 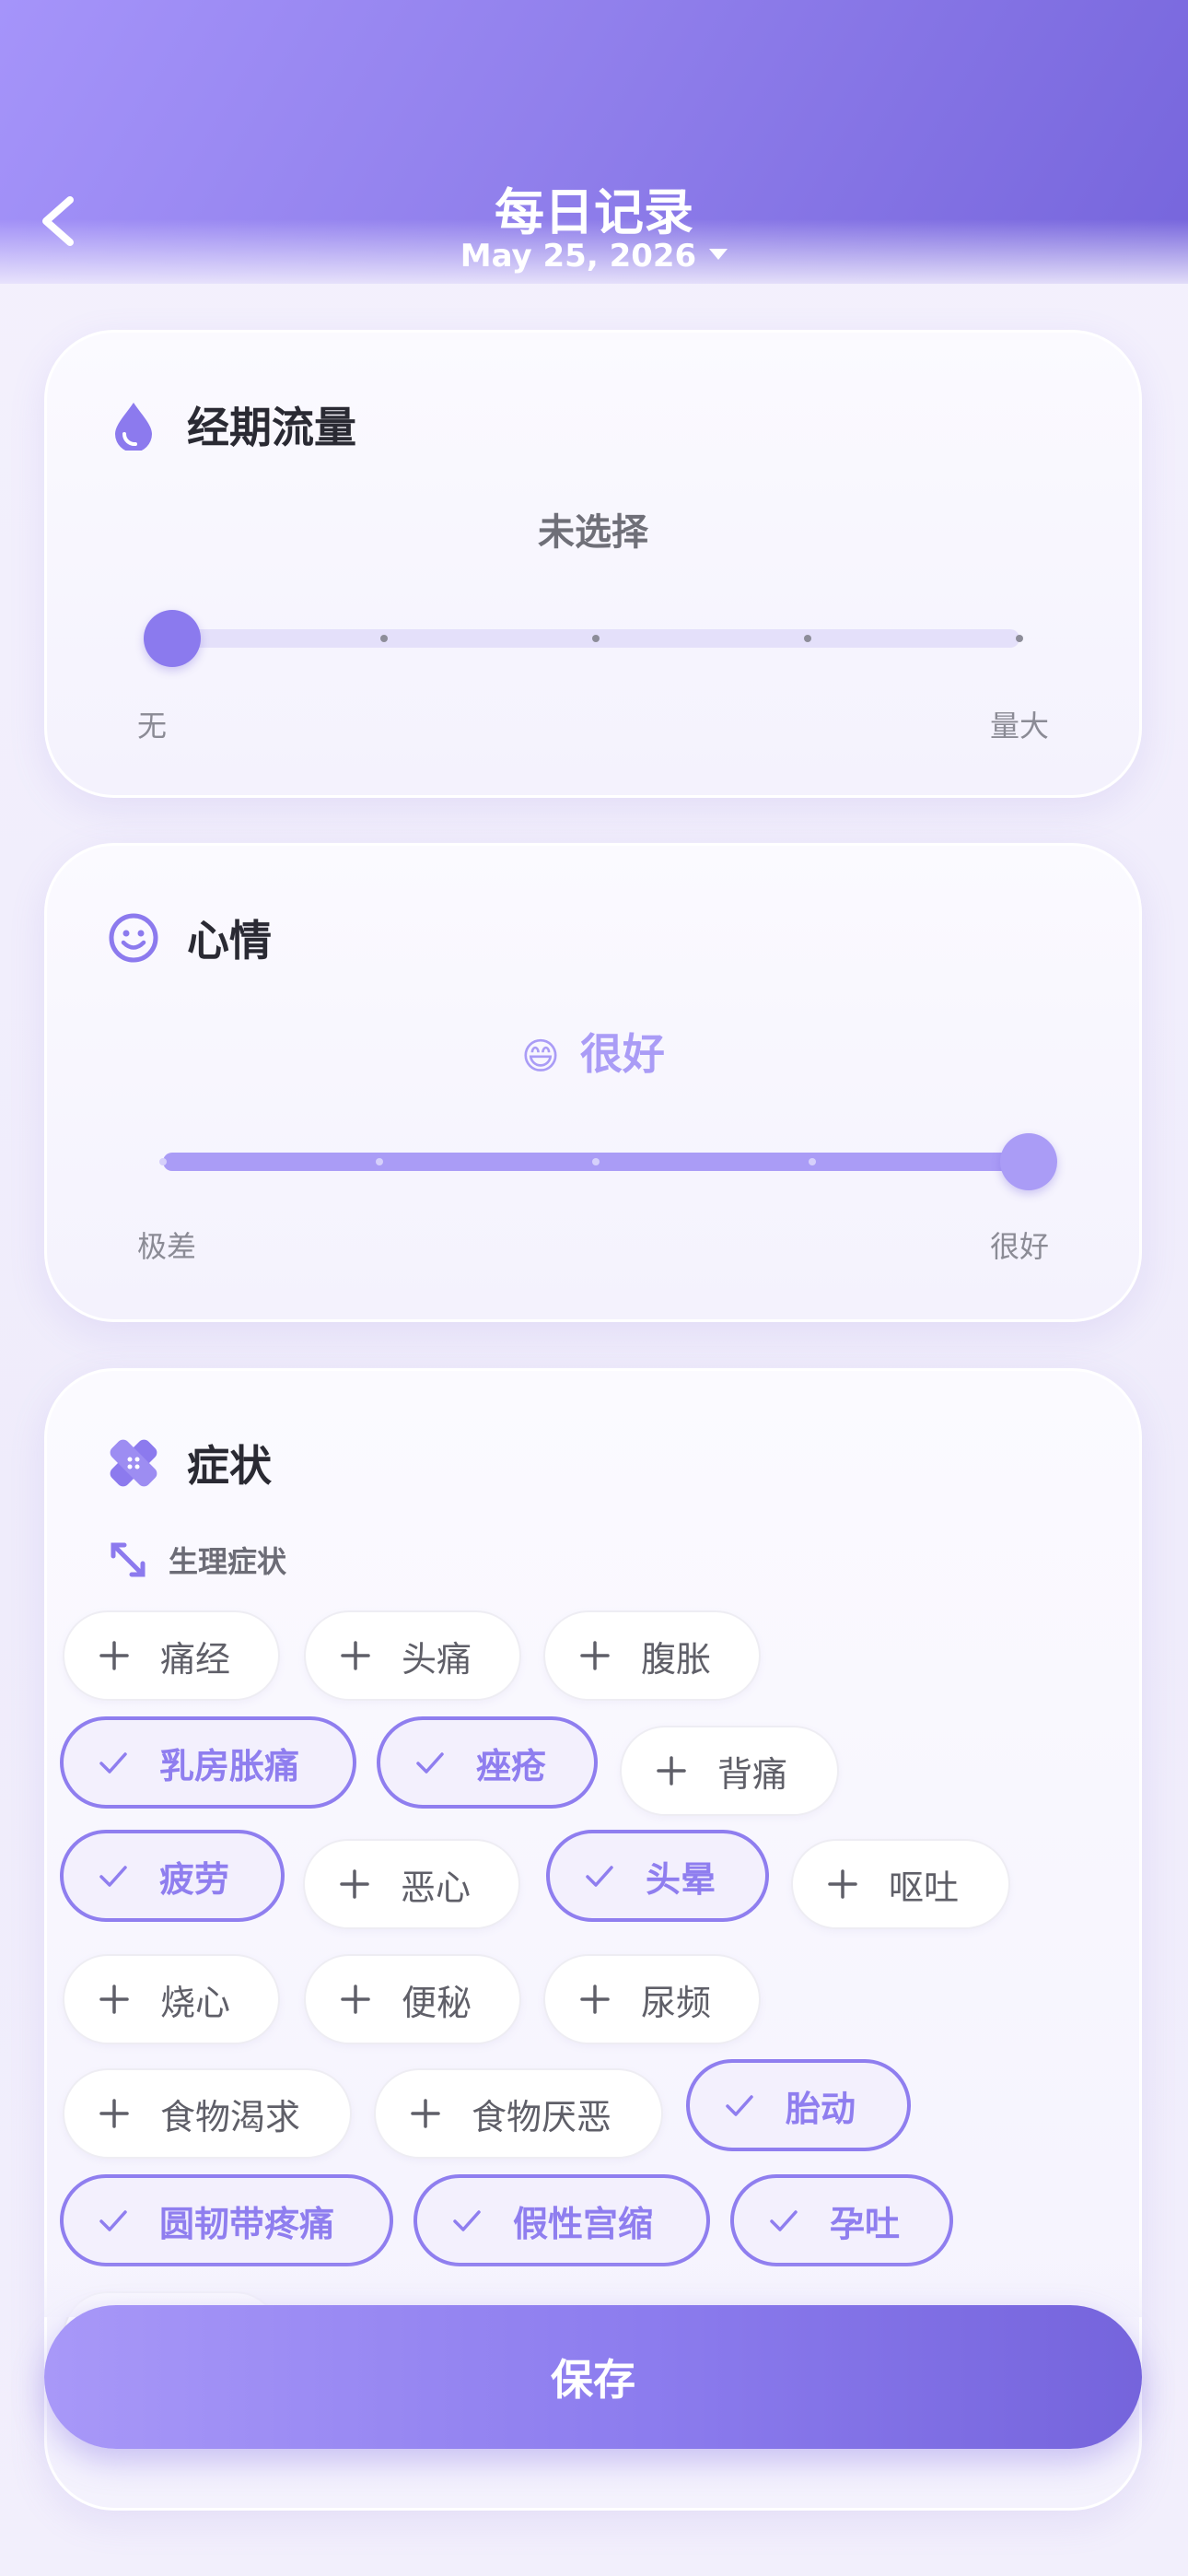 I want to click on mood-slider-track, so click(x=595, y=1162).